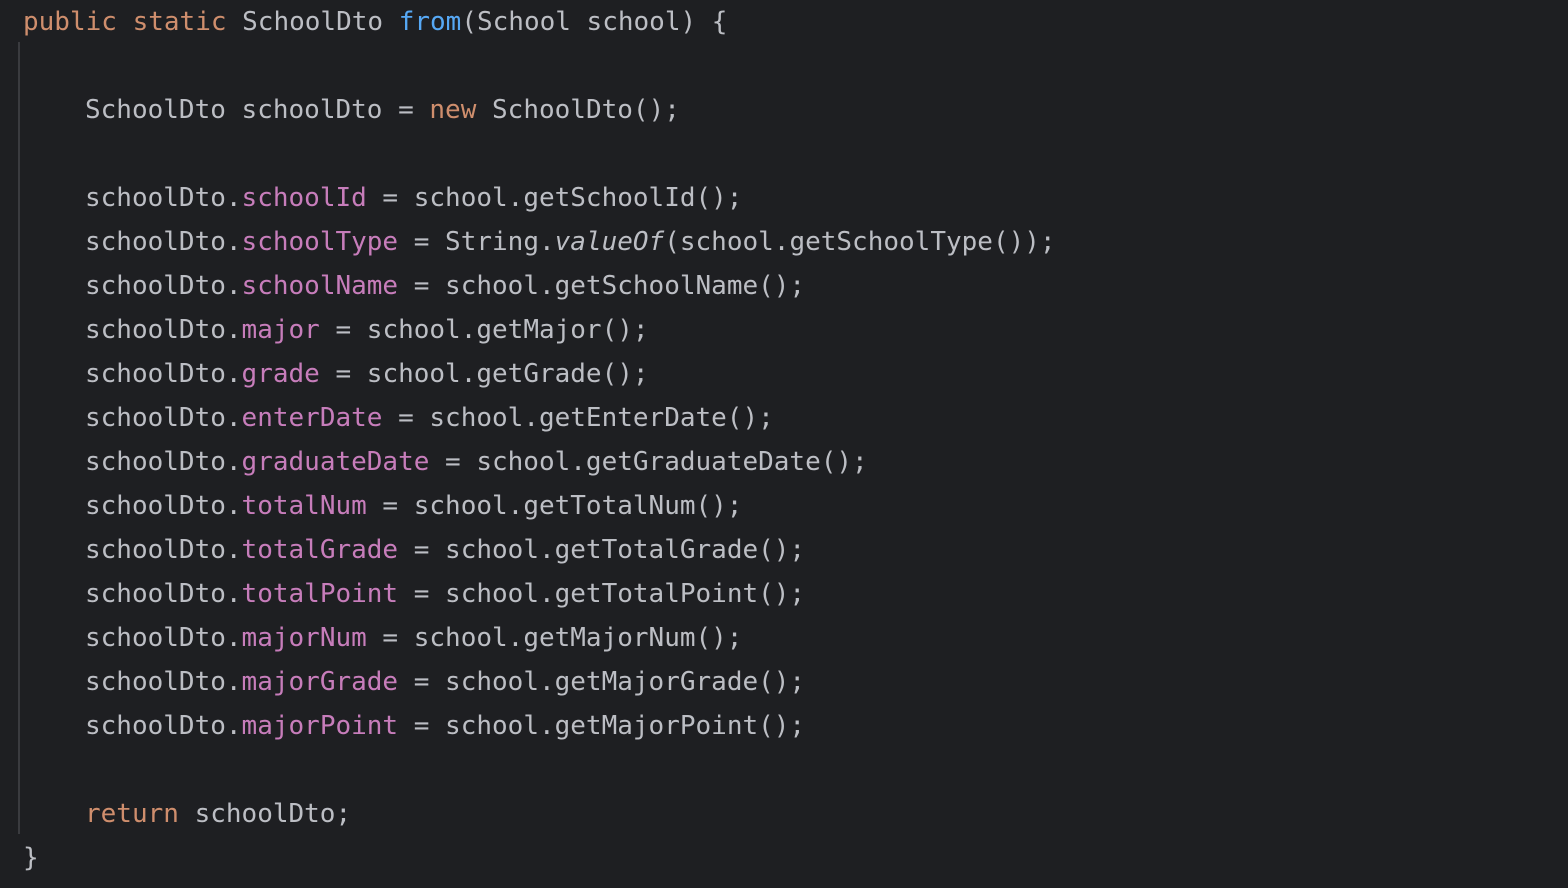 The image size is (1568, 888). I want to click on code-line-assignment: schoolDto.grade = school.getGrade();, so click(336, 374).